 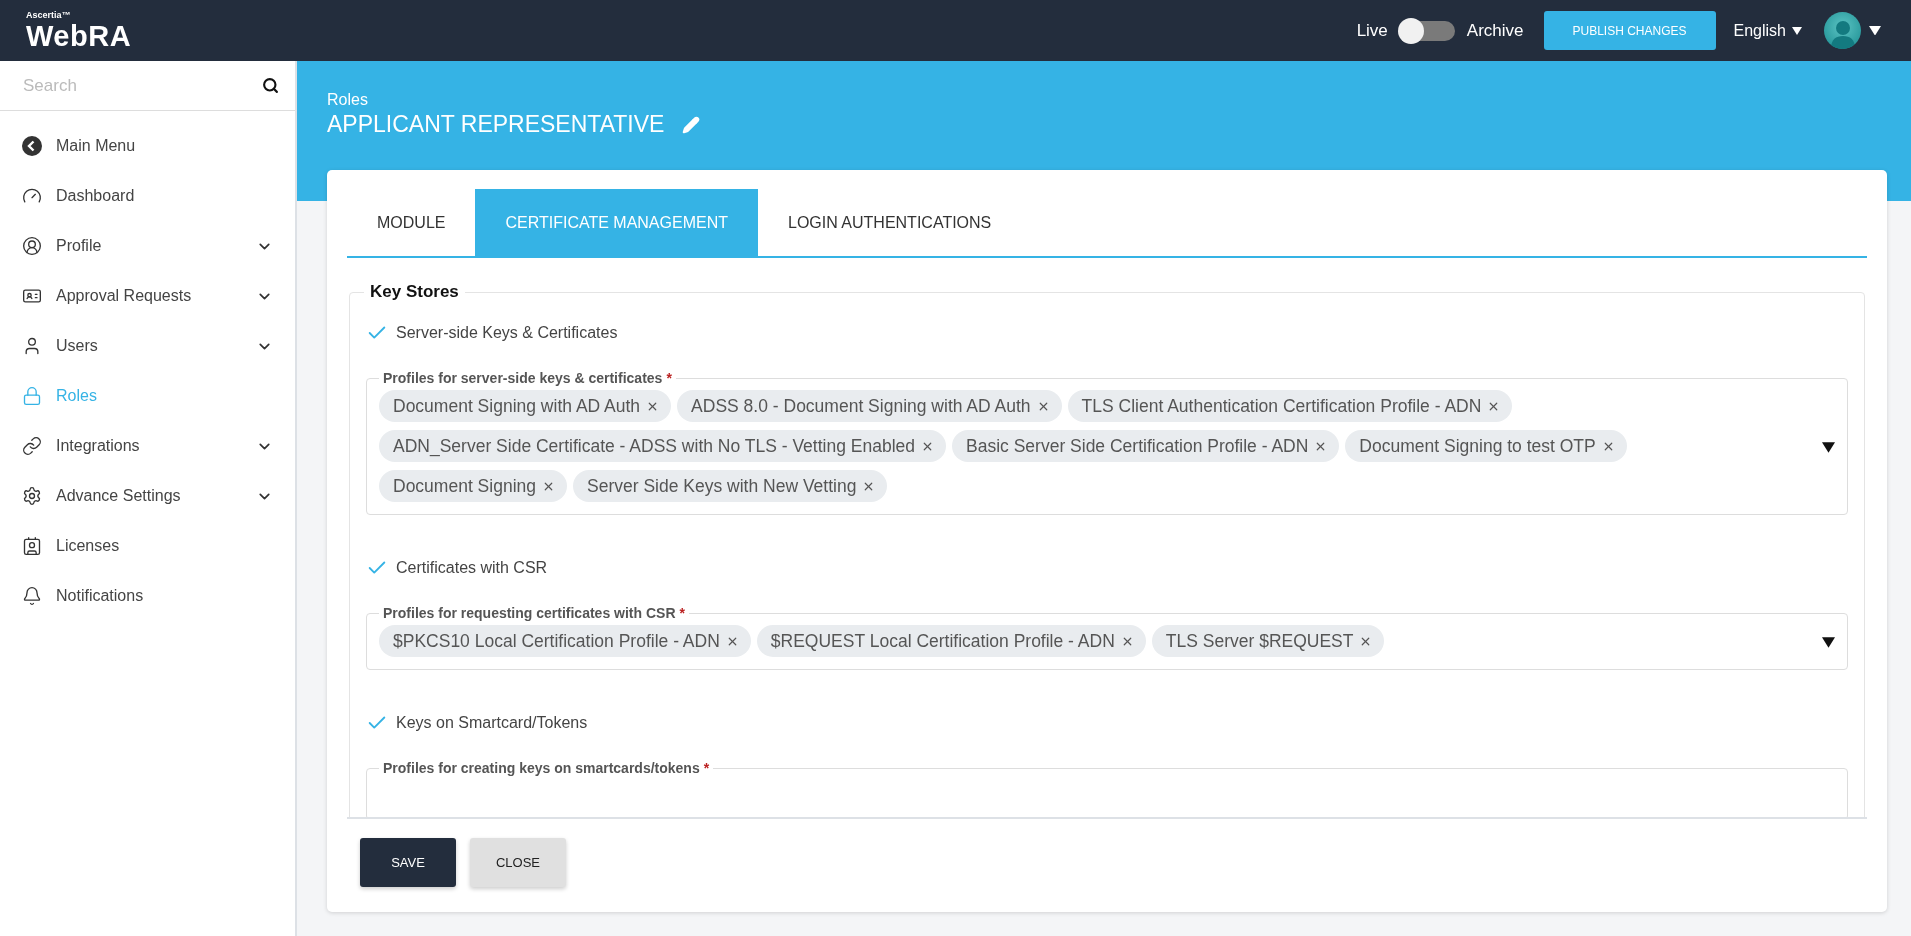 I want to click on field-label: Profiles for requesting certificates with CSR *, so click(x=534, y=613).